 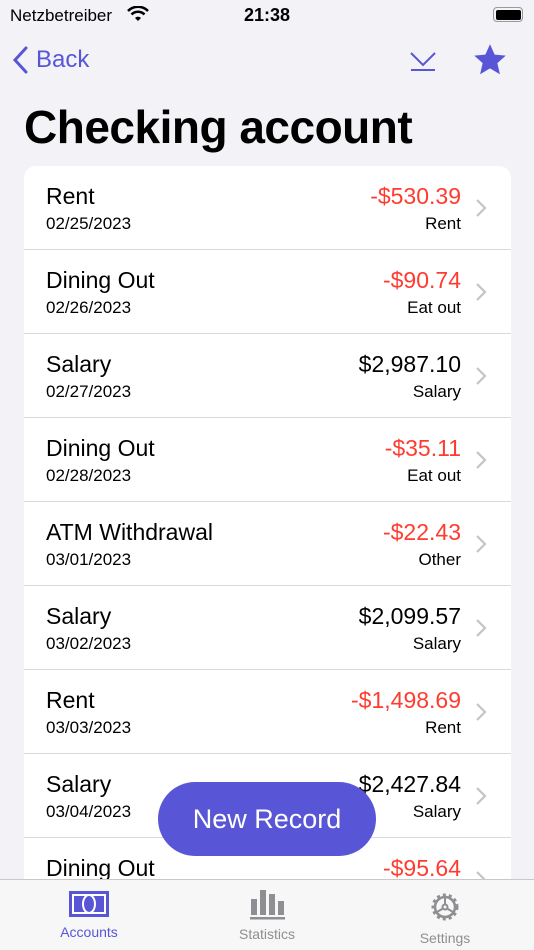 I want to click on clock: 21:38, so click(x=267, y=15).